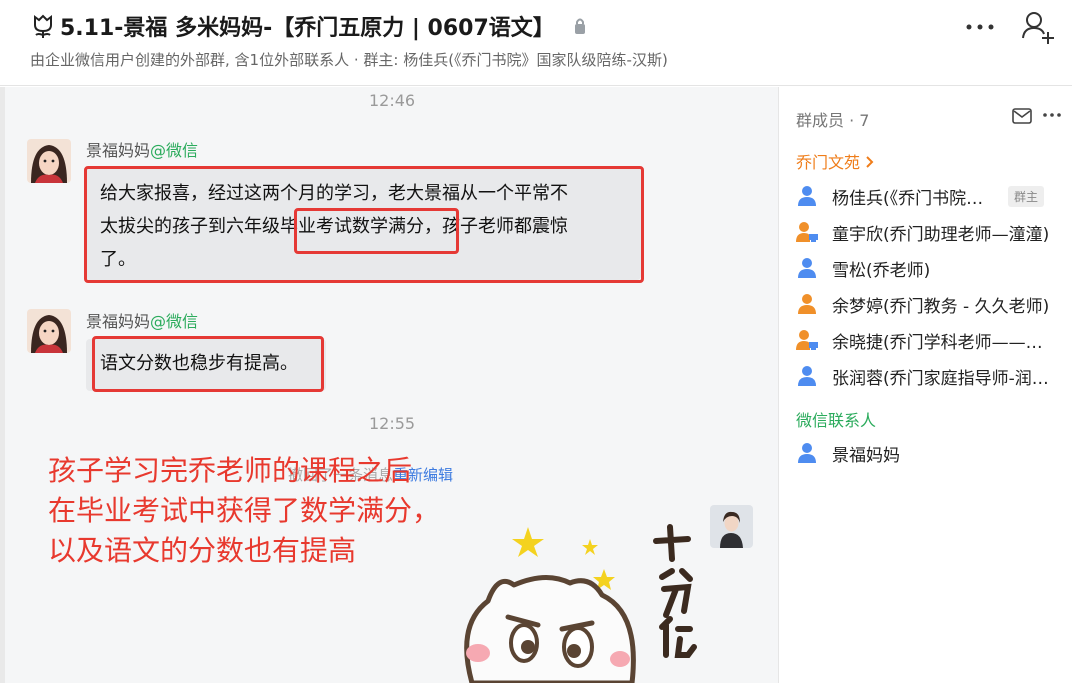 The width and height of the screenshot is (1072, 683). I want to click on member-item: 张润蓉(乔门家庭指导师-润蓉), so click(931, 376).